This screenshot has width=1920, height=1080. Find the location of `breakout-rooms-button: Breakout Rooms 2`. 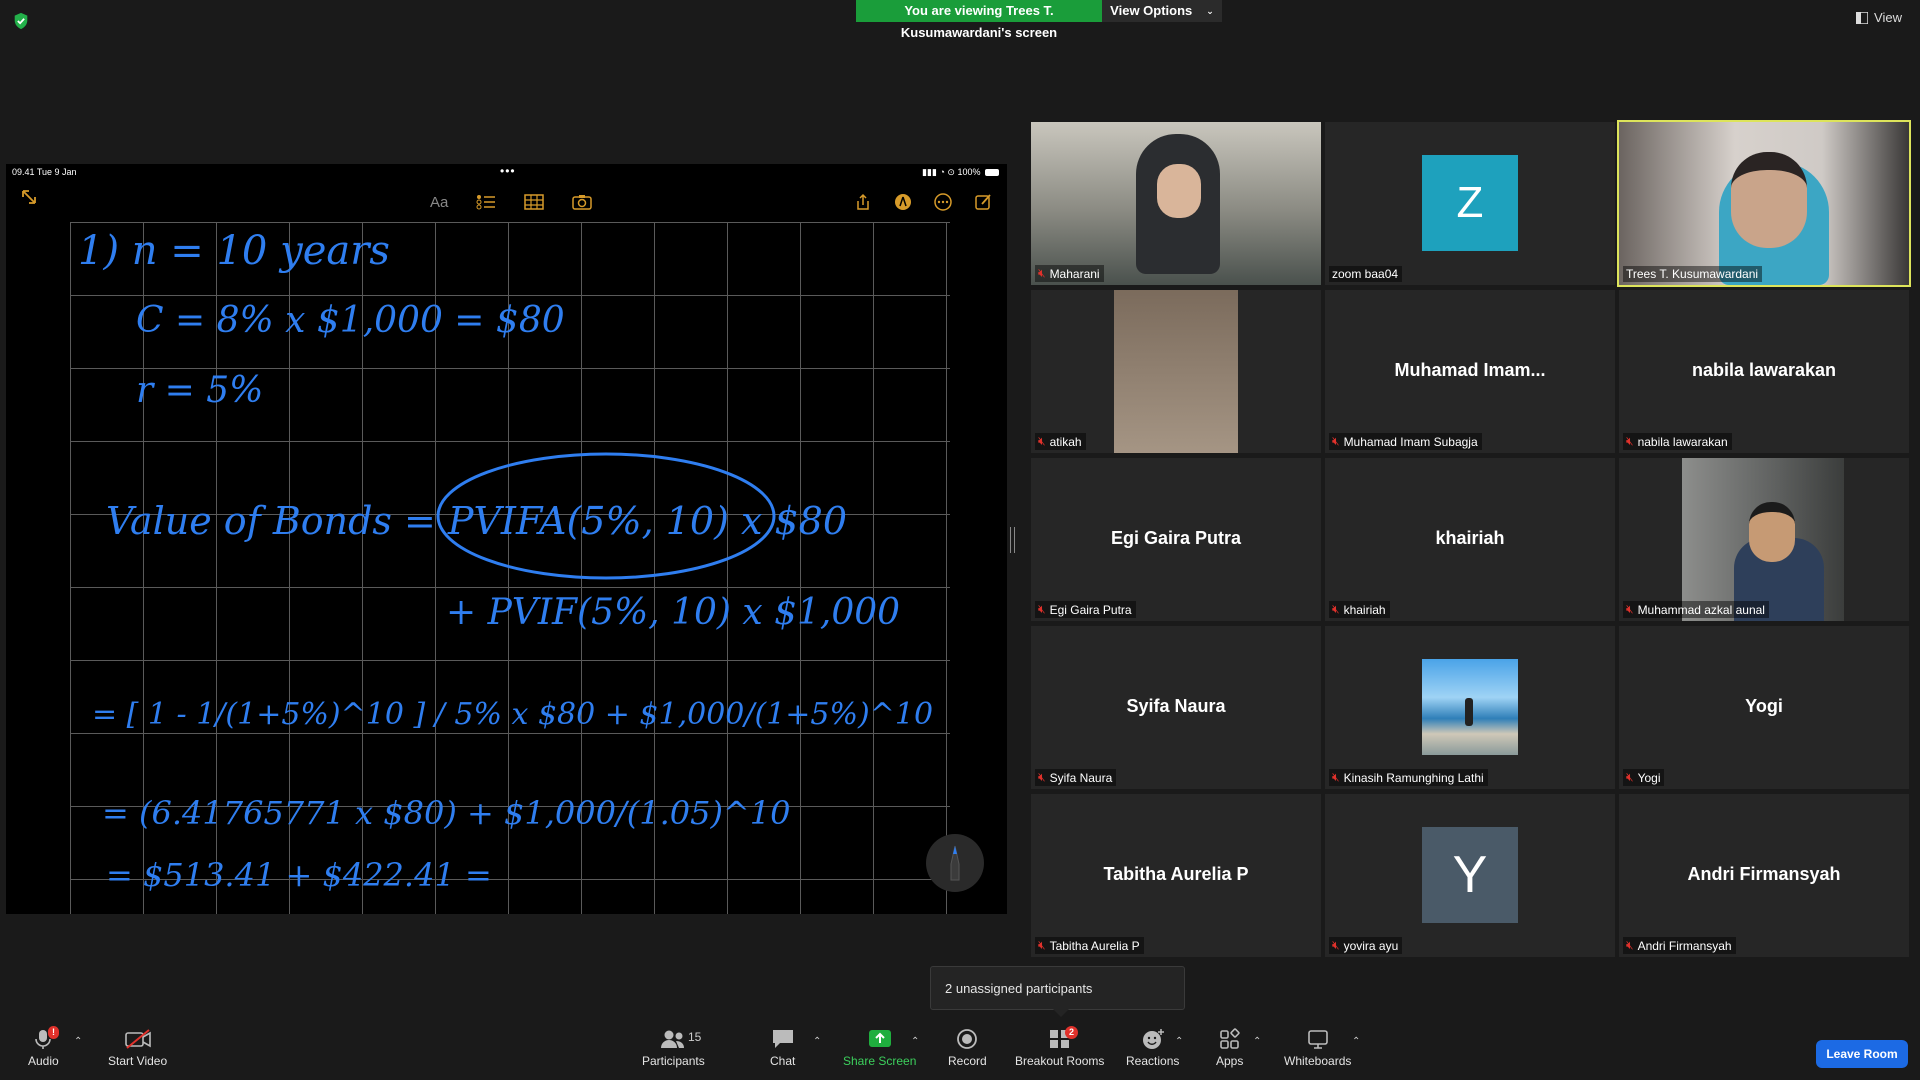

breakout-rooms-button: Breakout Rooms 2 is located at coordinates (1059, 1047).